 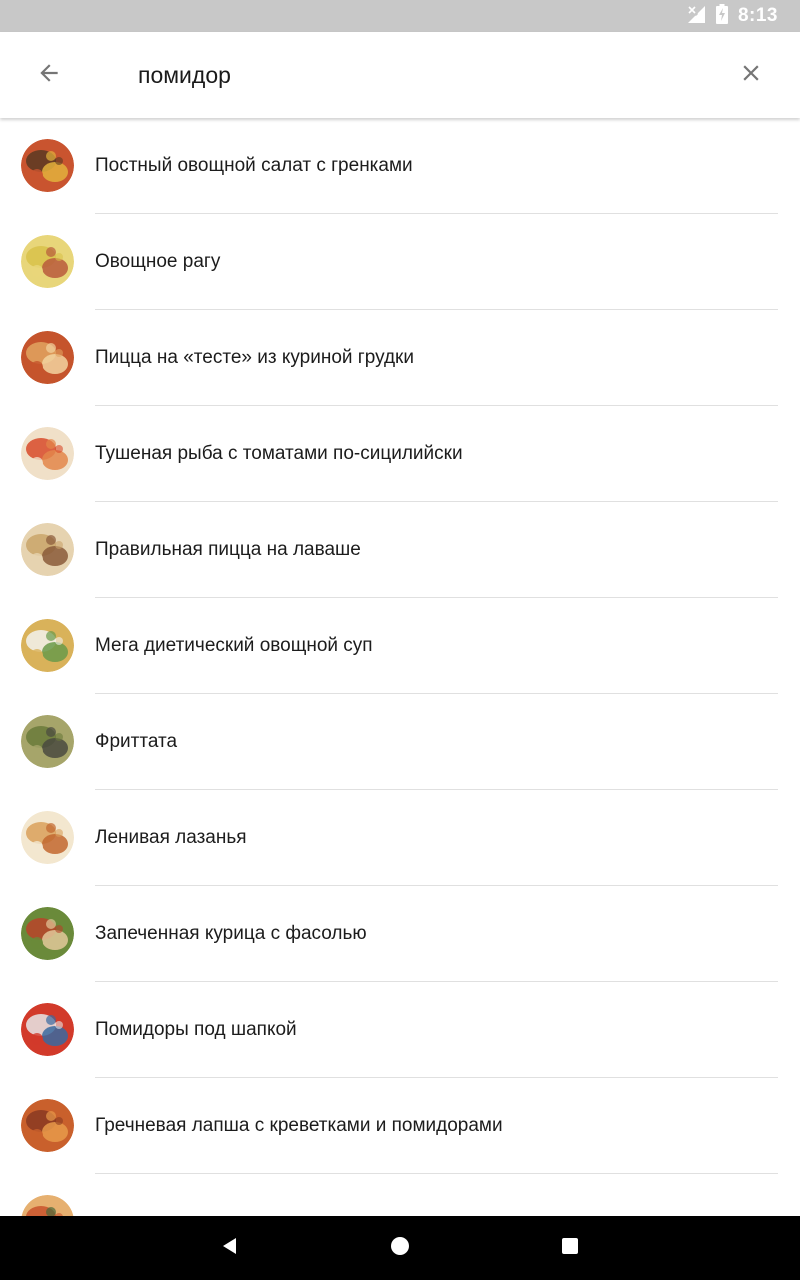 What do you see at coordinates (184, 75) in the screenshot?
I see `search-input: помидор` at bounding box center [184, 75].